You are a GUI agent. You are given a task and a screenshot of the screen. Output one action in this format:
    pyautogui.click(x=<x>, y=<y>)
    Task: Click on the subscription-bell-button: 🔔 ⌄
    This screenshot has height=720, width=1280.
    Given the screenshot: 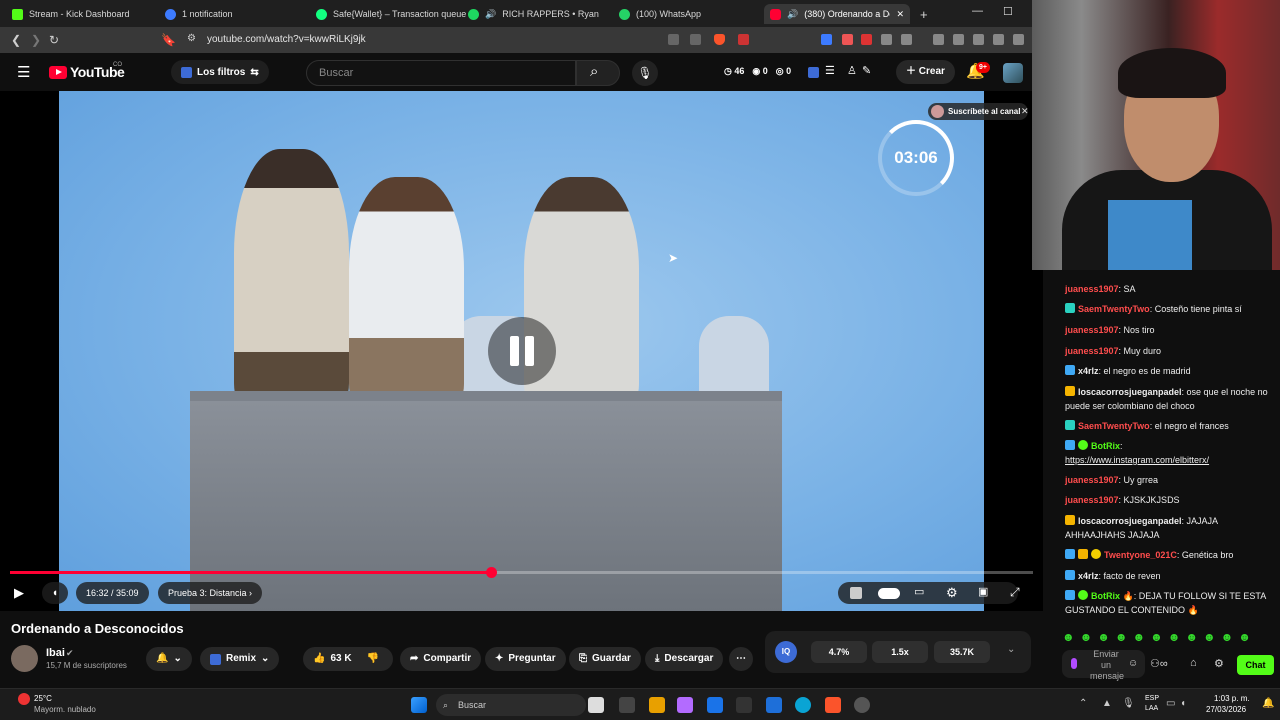 What is the action you would take?
    pyautogui.click(x=169, y=659)
    